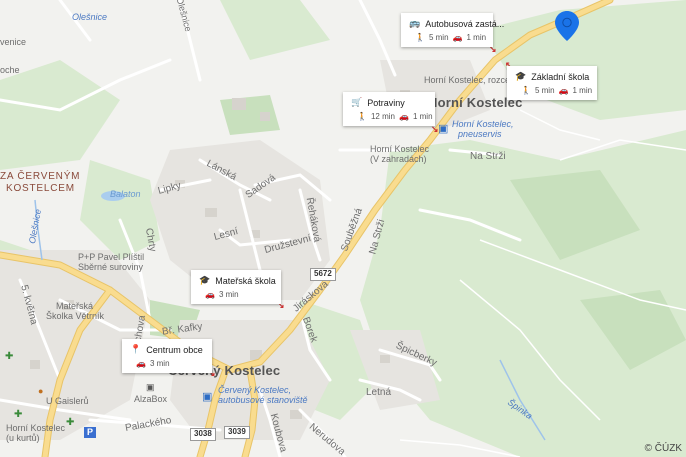 The image size is (686, 457). I want to click on bus-icon: 🚌, so click(415, 23).